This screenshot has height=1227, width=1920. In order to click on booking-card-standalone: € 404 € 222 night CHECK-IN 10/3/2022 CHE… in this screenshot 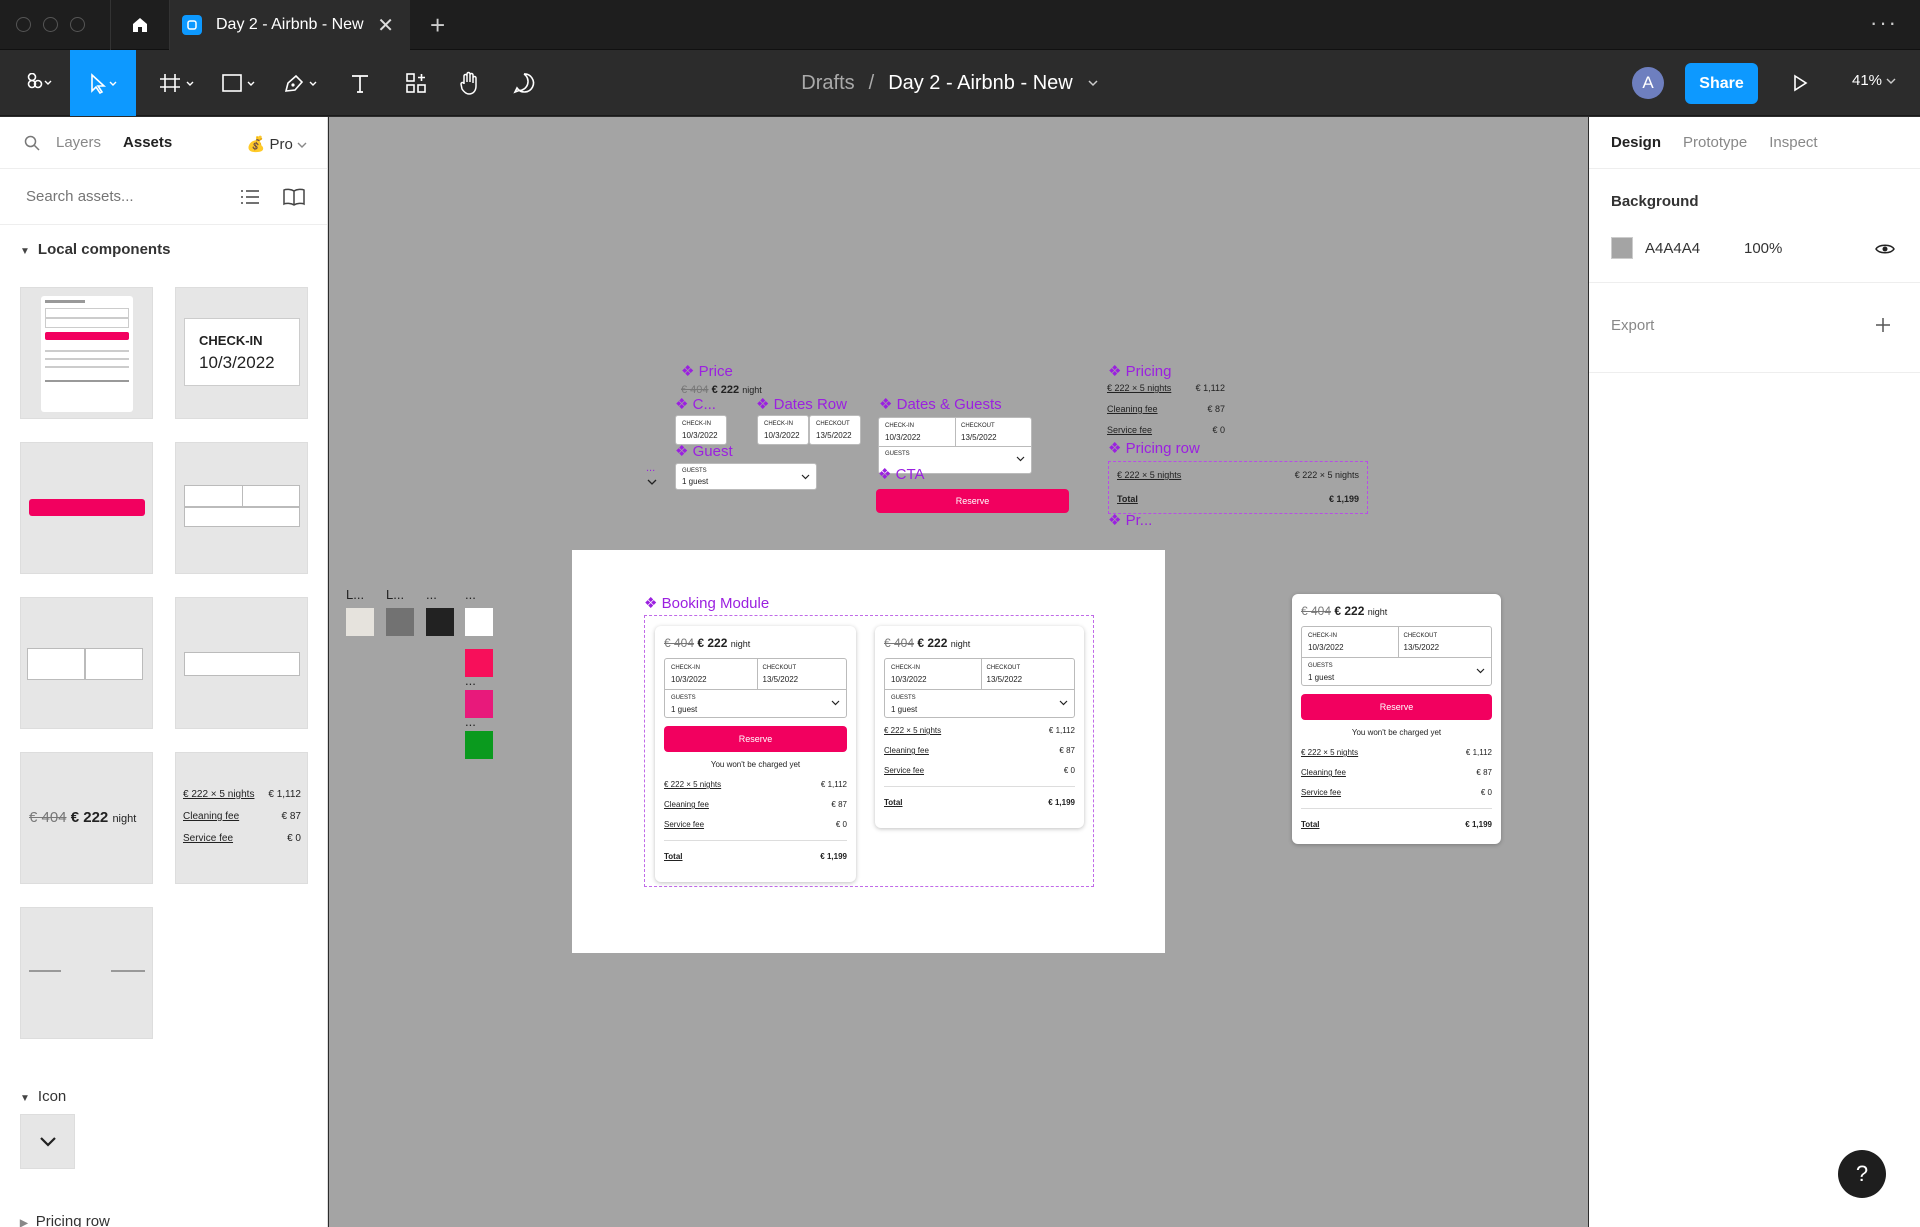, I will do `click(1396, 719)`.